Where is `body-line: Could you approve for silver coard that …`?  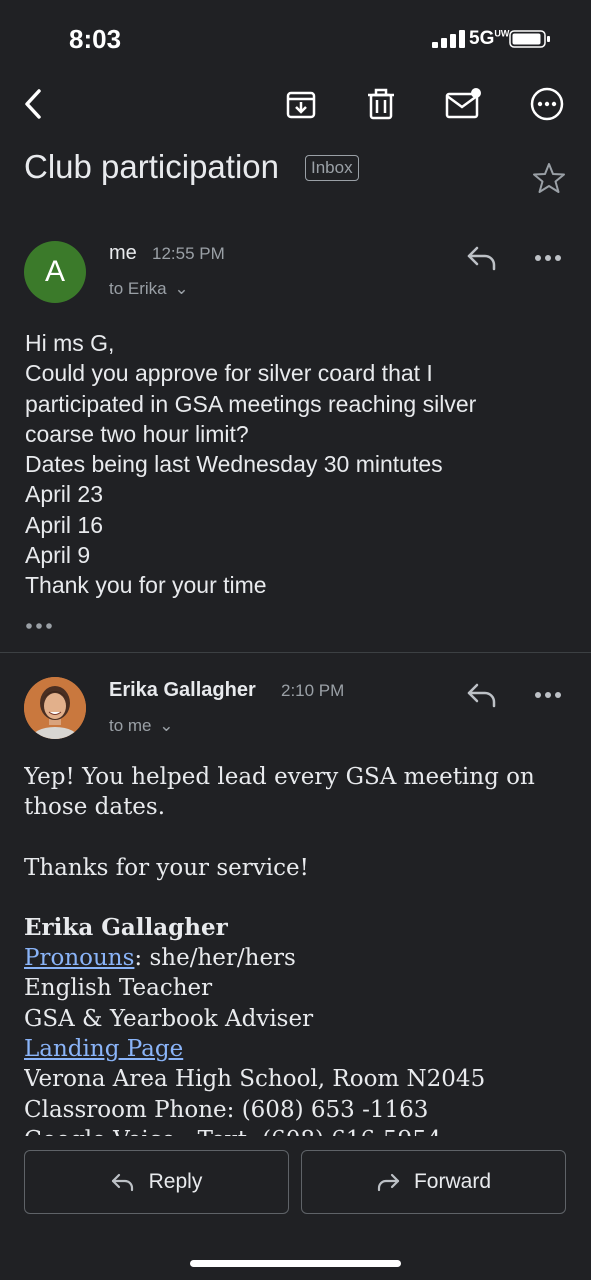 body-line: Could you approve for silver coard that … is located at coordinates (229, 373).